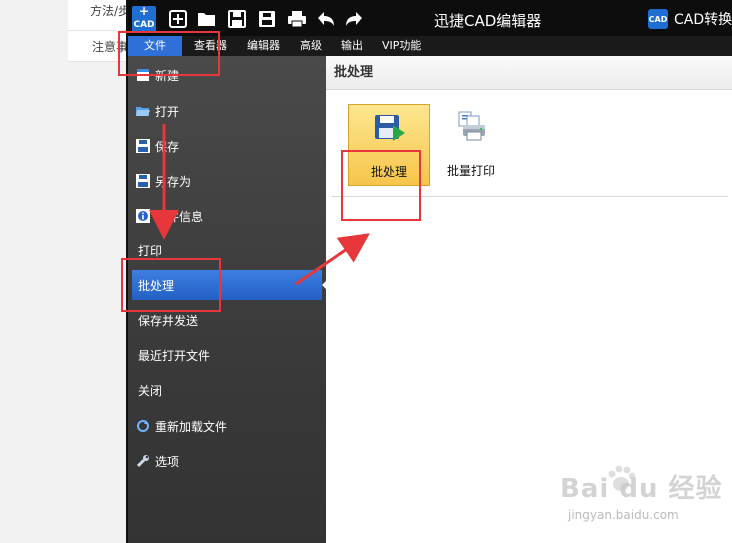 The width and height of the screenshot is (732, 543). Describe the element at coordinates (143, 75) in the screenshot. I see `new-file-icon` at that location.